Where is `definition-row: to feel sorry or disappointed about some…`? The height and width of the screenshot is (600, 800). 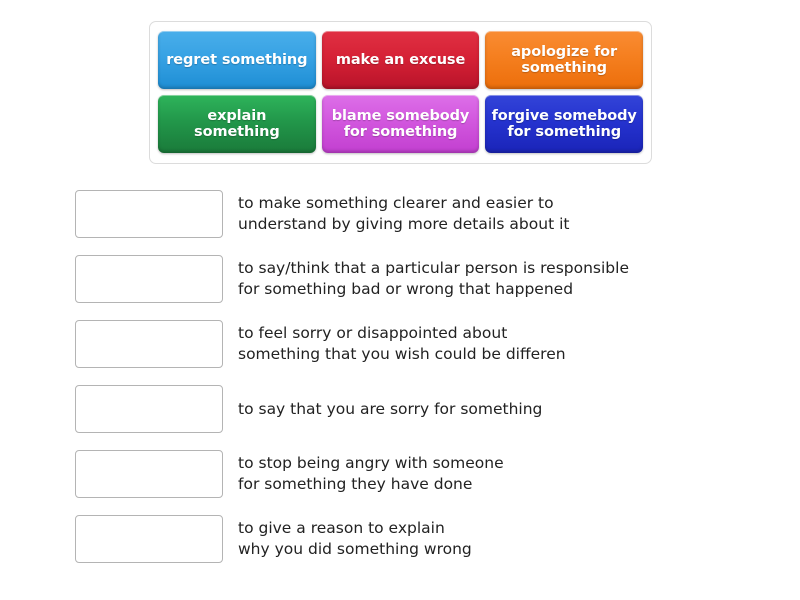
definition-row: to feel sorry or disappointed about some… is located at coordinates (425, 344).